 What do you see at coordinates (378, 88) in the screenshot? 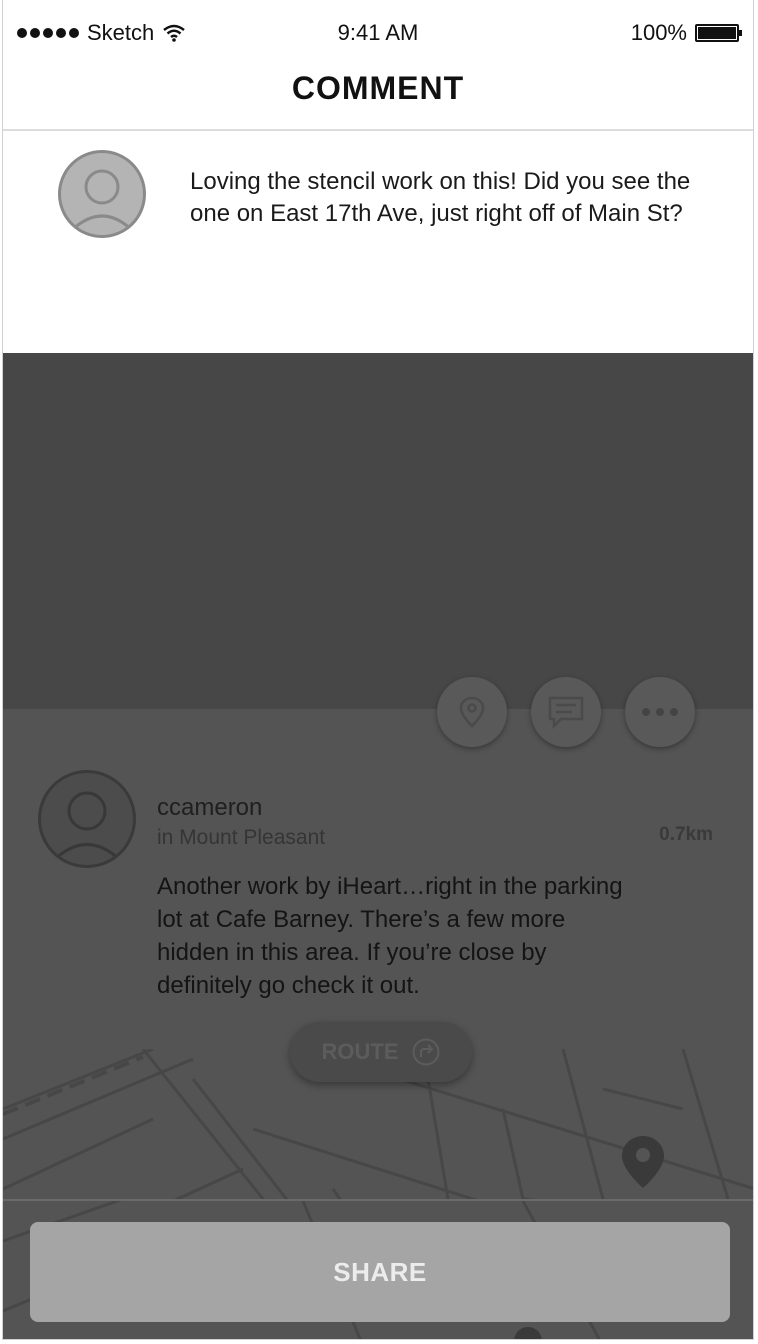
I see `page-title: COMMENT` at bounding box center [378, 88].